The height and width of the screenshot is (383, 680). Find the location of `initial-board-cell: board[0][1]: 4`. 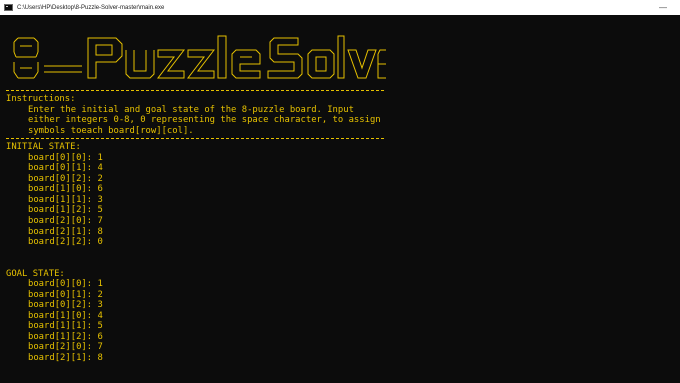

initial-board-cell: board[0][1]: 4 is located at coordinates (65, 168).